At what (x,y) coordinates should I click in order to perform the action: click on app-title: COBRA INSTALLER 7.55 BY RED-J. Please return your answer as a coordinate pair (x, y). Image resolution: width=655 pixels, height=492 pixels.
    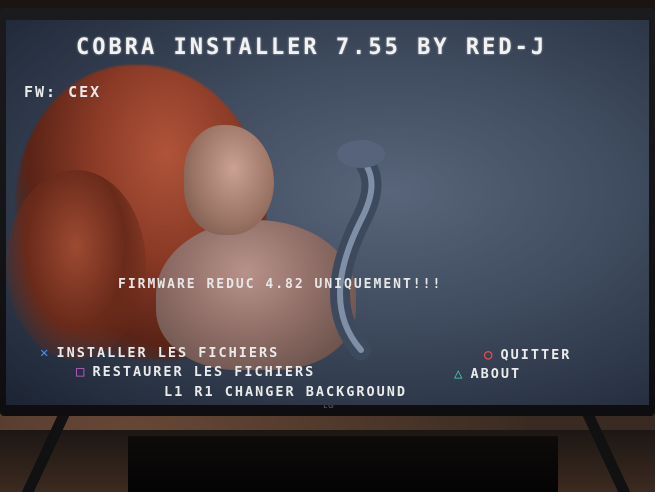
    Looking at the image, I should click on (312, 47).